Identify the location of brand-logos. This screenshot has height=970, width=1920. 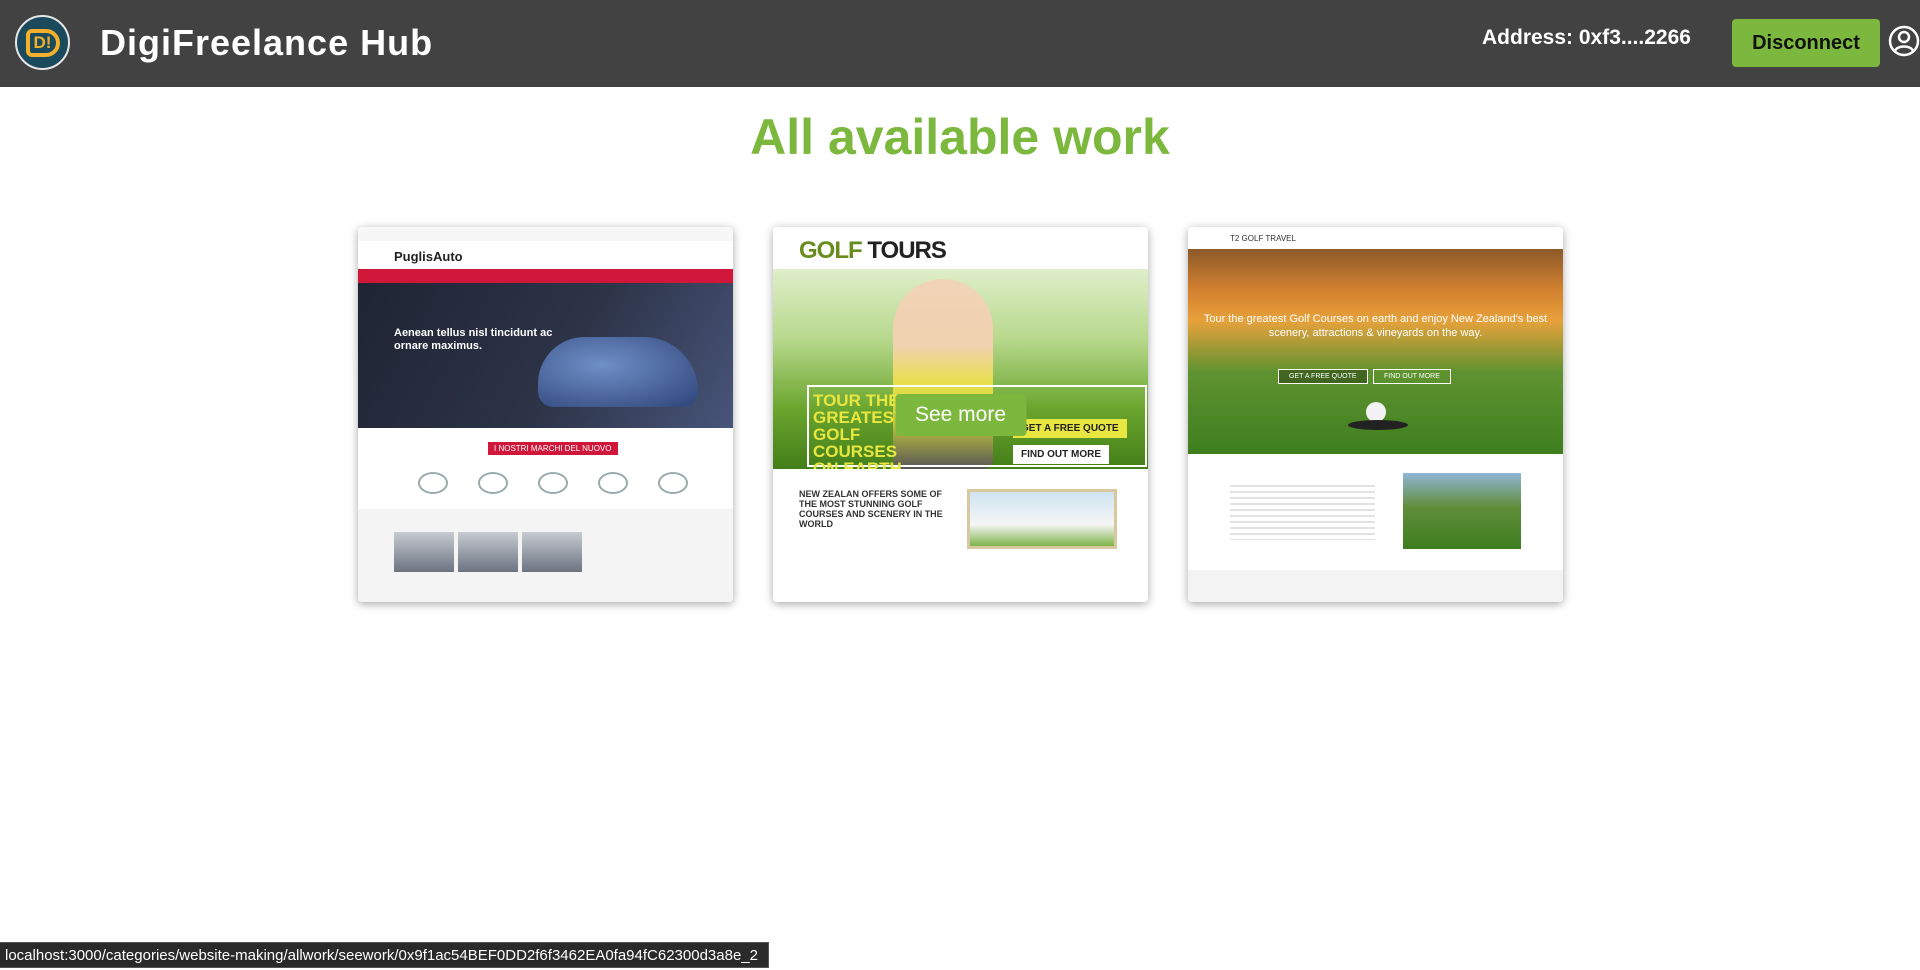
(553, 486).